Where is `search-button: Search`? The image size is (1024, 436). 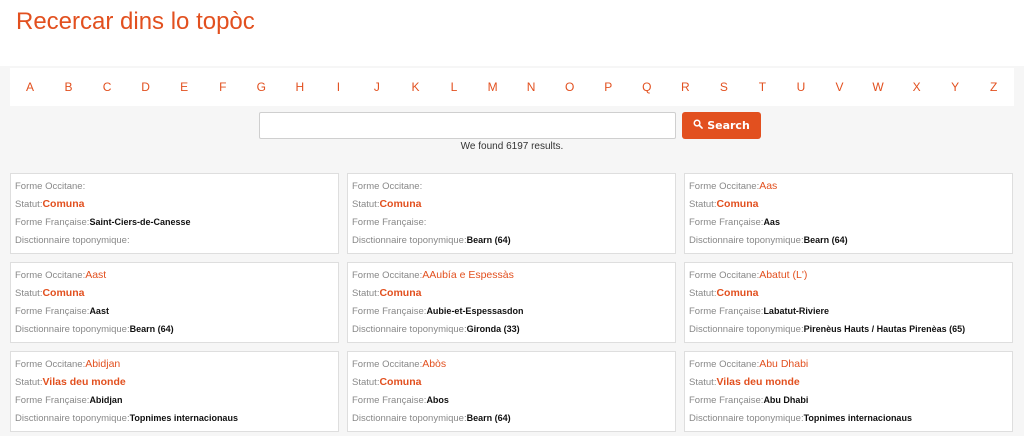
search-button: Search is located at coordinates (721, 125).